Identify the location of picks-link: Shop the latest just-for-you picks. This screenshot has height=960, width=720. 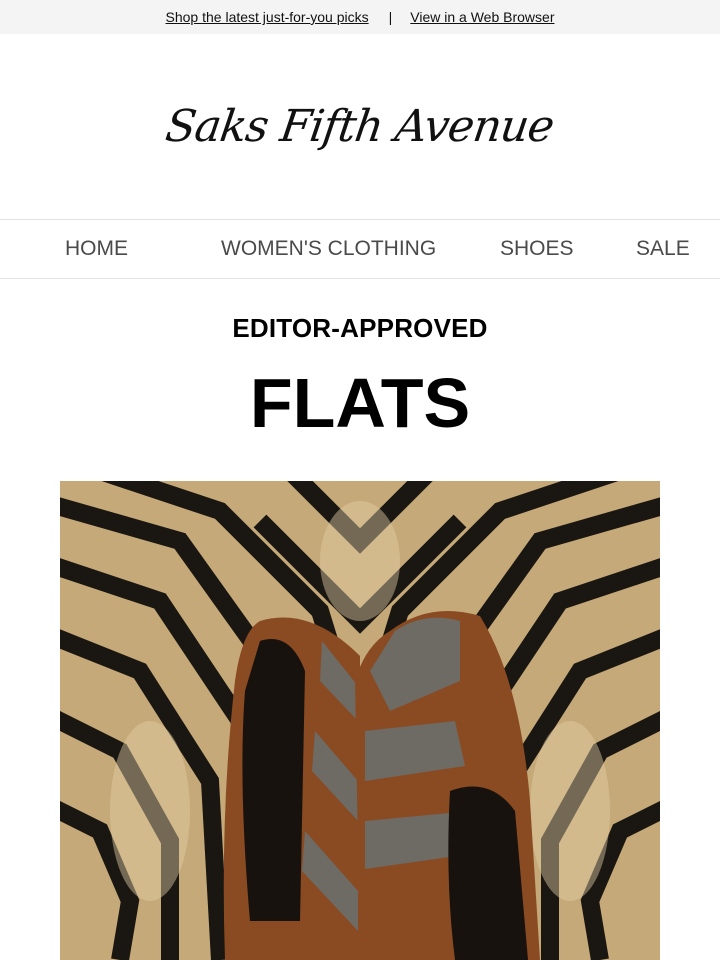
(267, 17).